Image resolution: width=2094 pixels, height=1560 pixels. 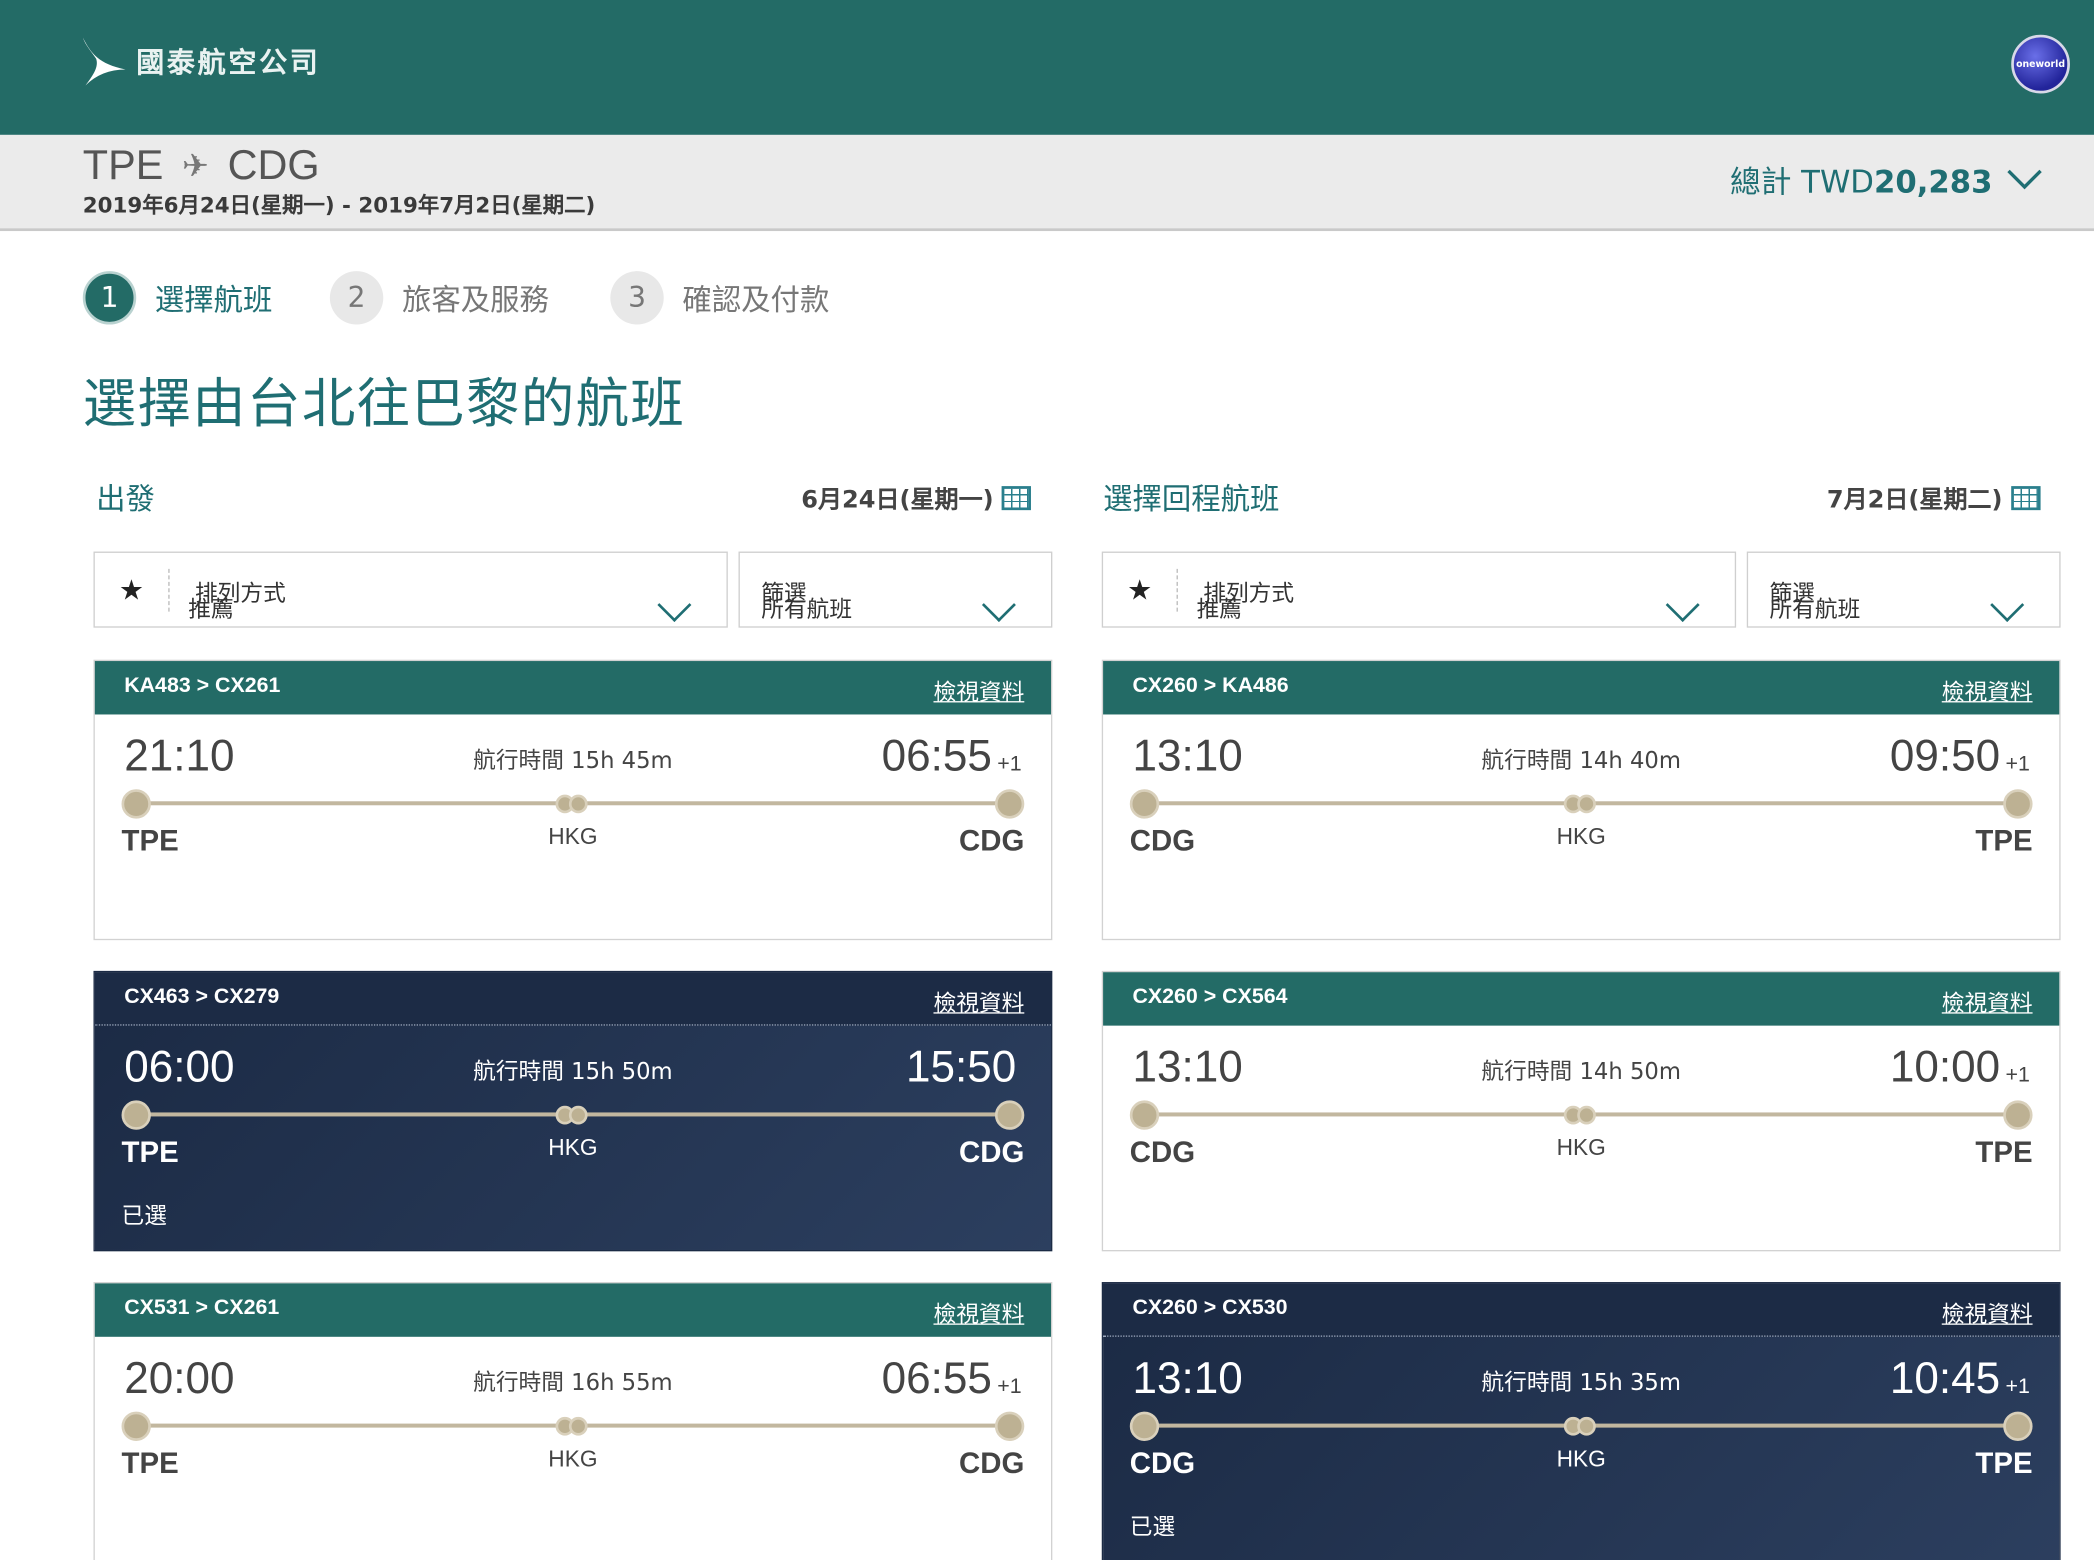 What do you see at coordinates (1886, 178) in the screenshot?
I see `total-price-toggle: 總計 TWD20,283` at bounding box center [1886, 178].